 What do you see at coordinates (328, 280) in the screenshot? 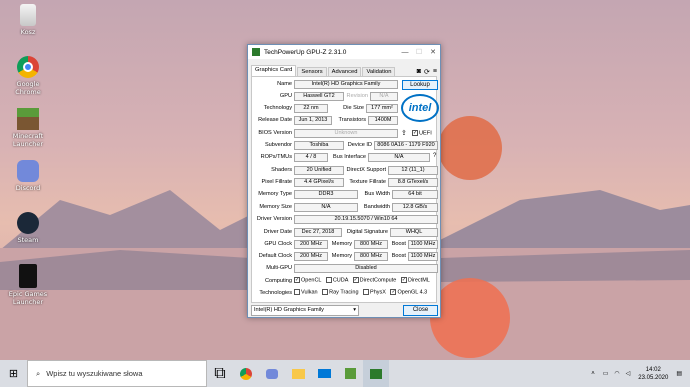
I see `checkbox-cuda` at bounding box center [328, 280].